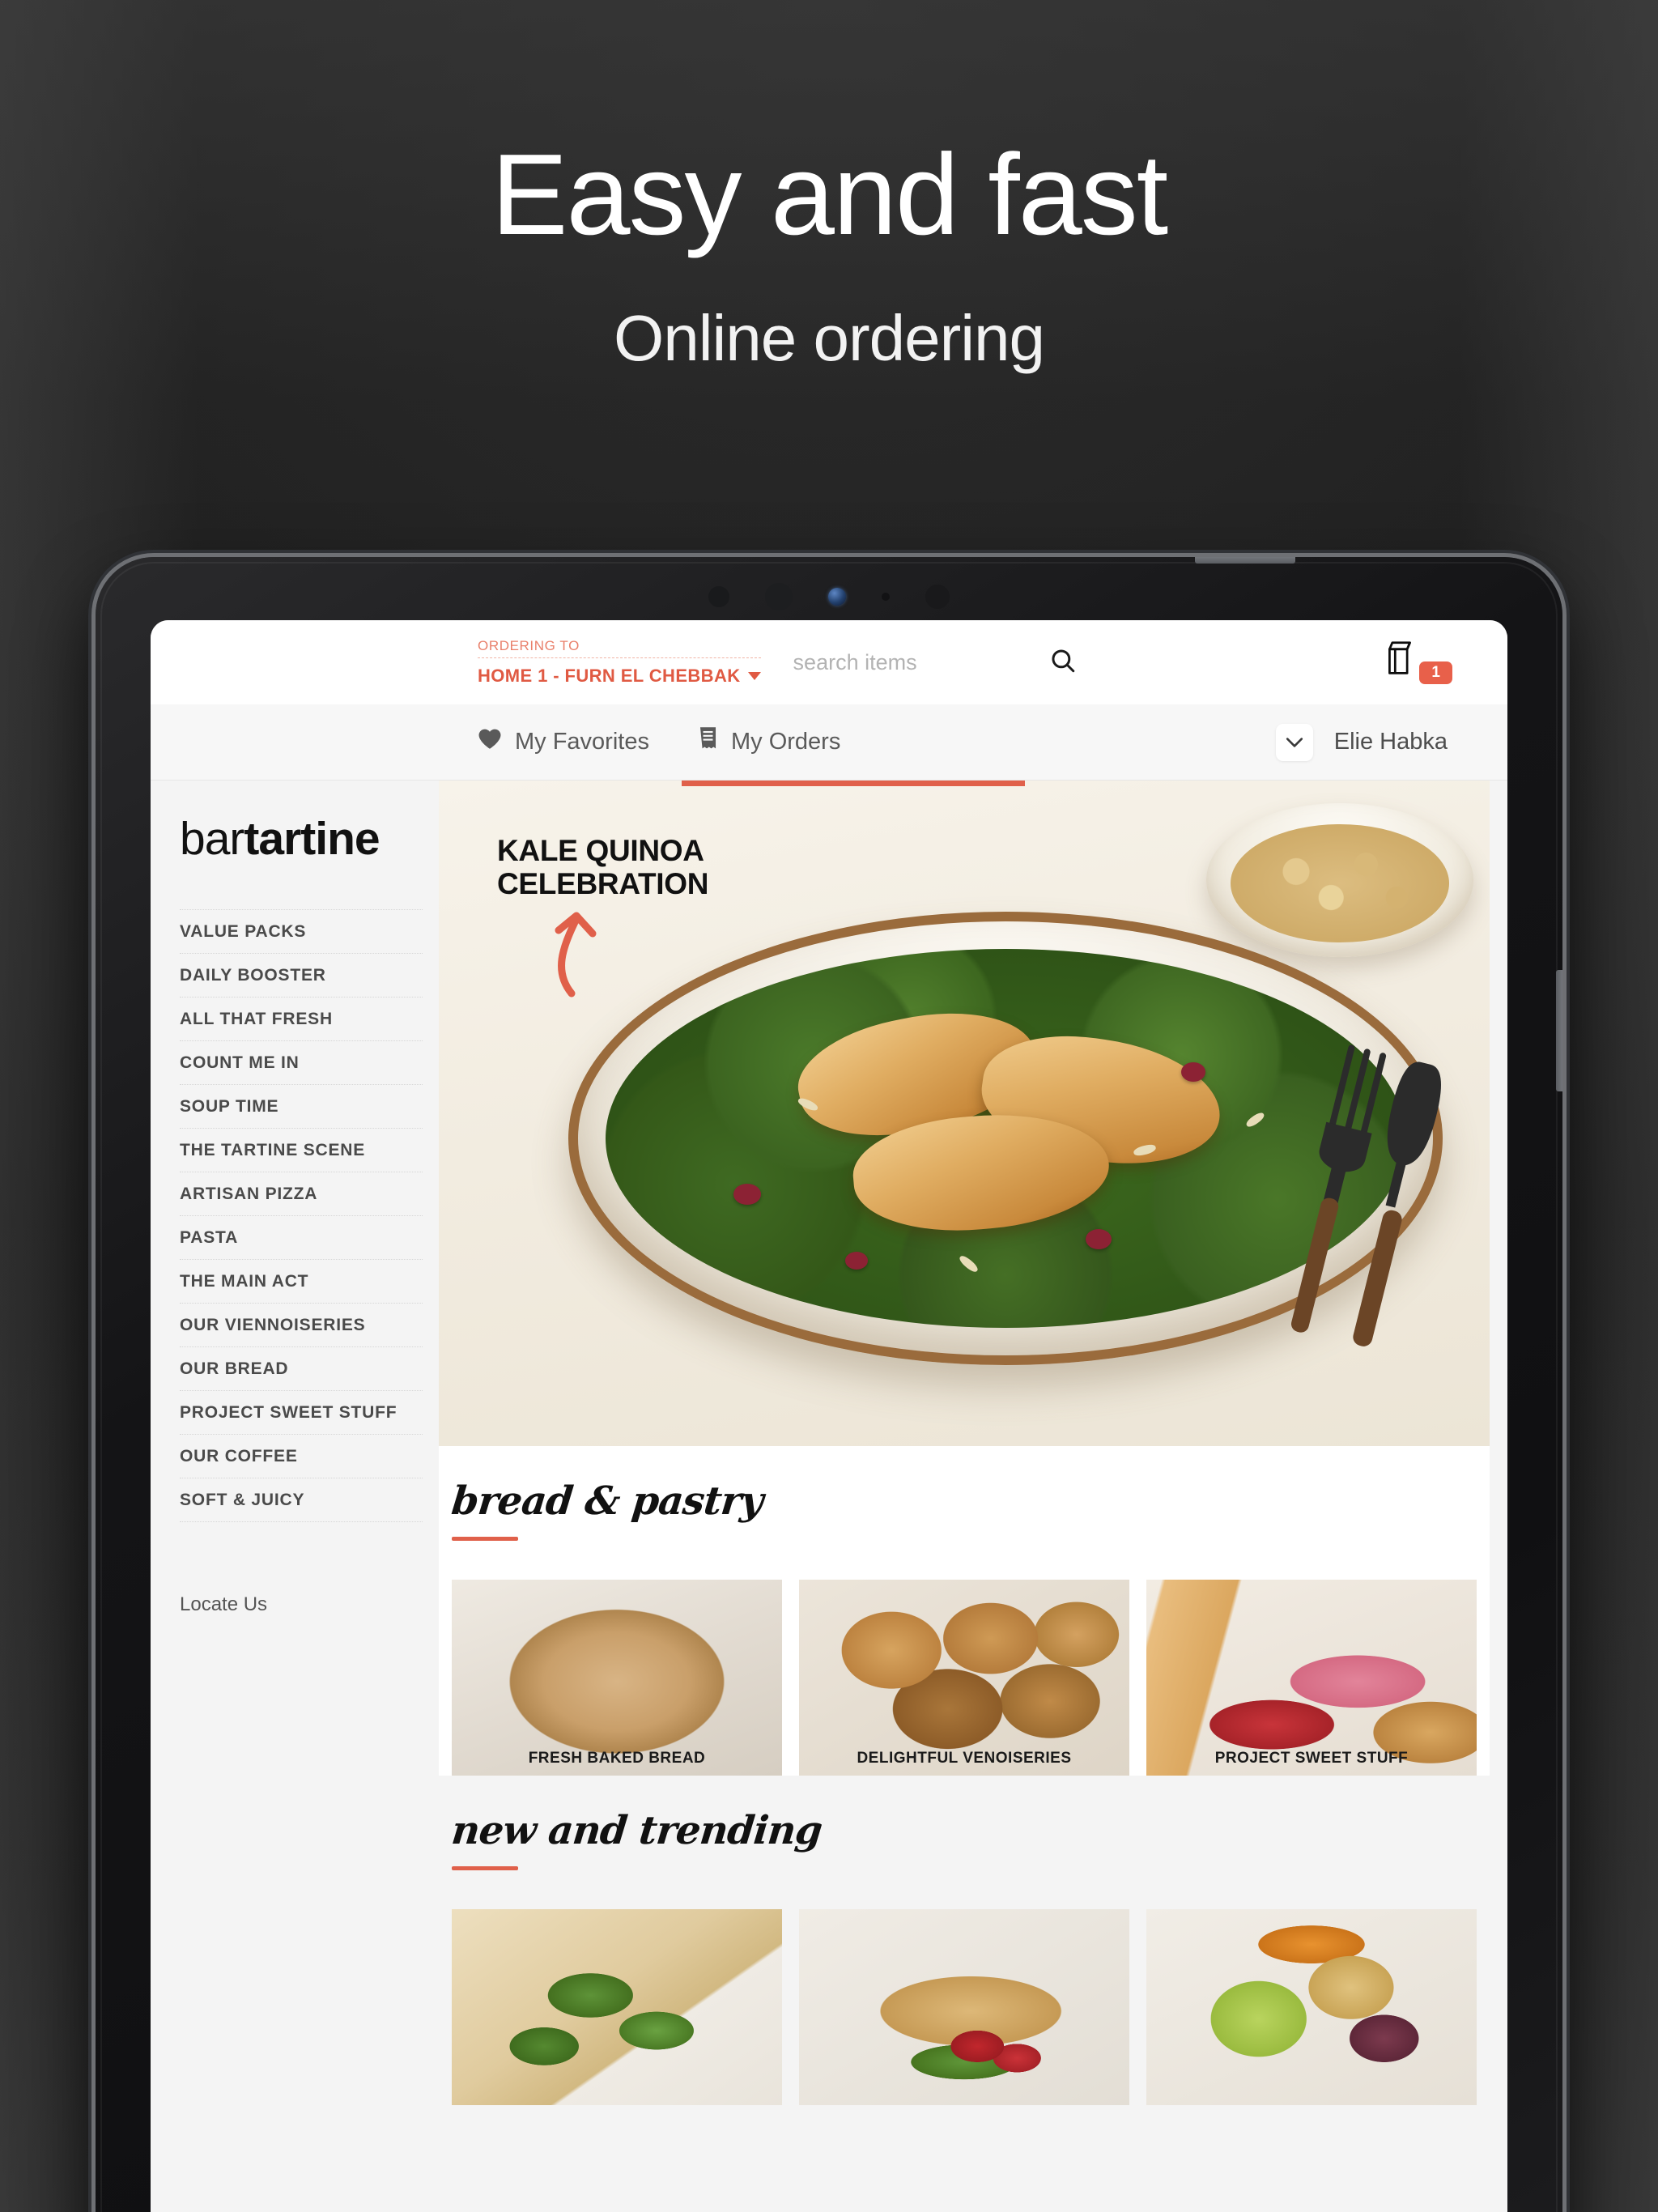 Image resolution: width=1658 pixels, height=2212 pixels. Describe the element at coordinates (609, 676) in the screenshot. I see `ordering-to-address: HOME 1 - FURN EL CHEBBAK` at that location.